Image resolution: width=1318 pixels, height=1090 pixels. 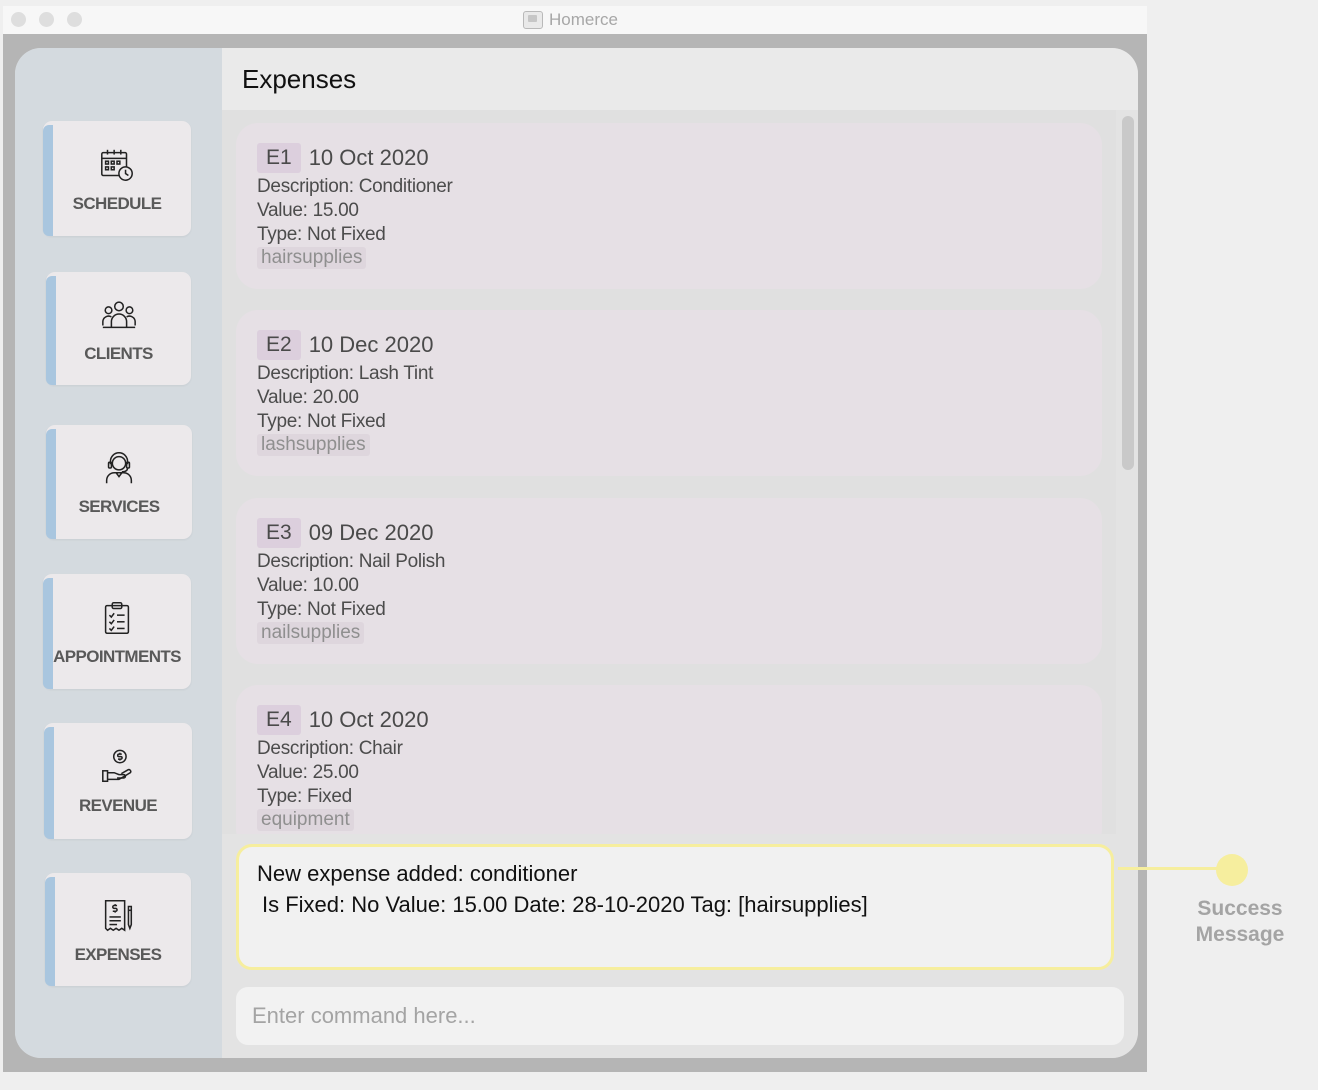 What do you see at coordinates (119, 315) in the screenshot?
I see `people-group-icon` at bounding box center [119, 315].